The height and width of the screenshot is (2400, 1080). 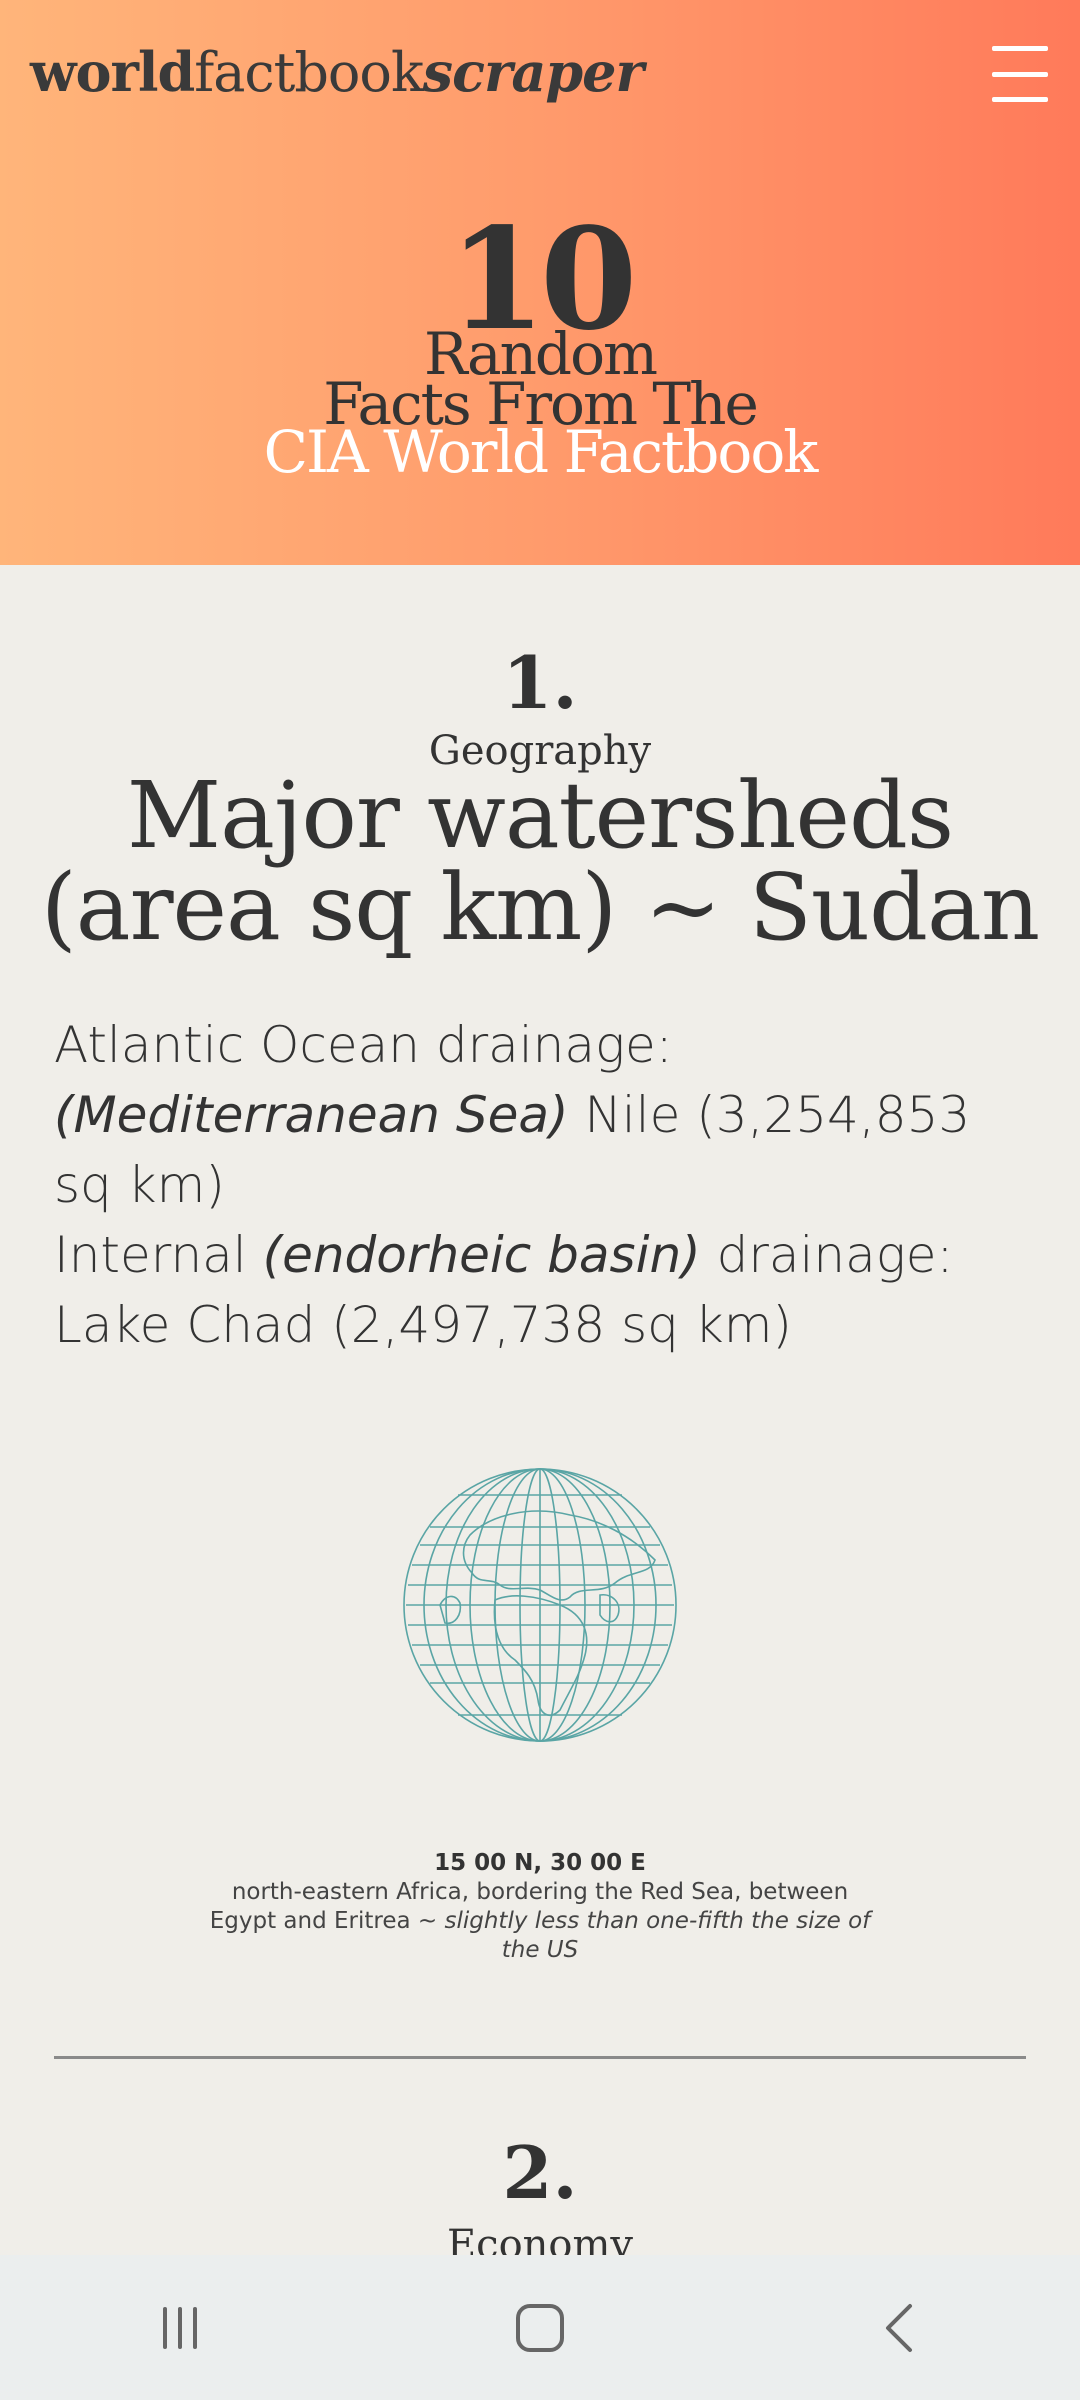 I want to click on fact-number: 1., so click(x=540, y=682).